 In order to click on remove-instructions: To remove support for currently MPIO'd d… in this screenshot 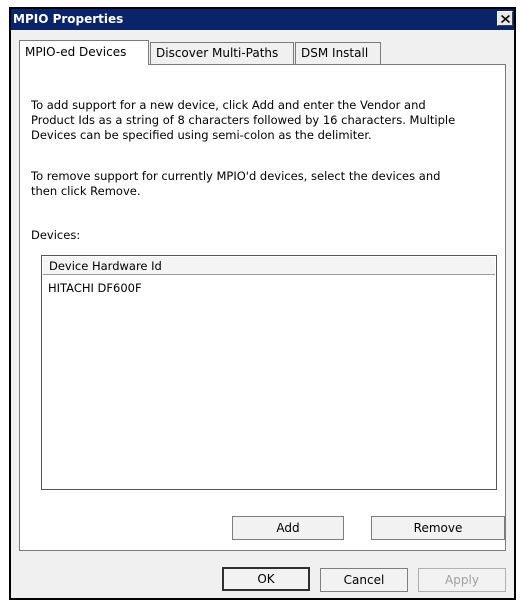, I will do `click(262, 184)`.